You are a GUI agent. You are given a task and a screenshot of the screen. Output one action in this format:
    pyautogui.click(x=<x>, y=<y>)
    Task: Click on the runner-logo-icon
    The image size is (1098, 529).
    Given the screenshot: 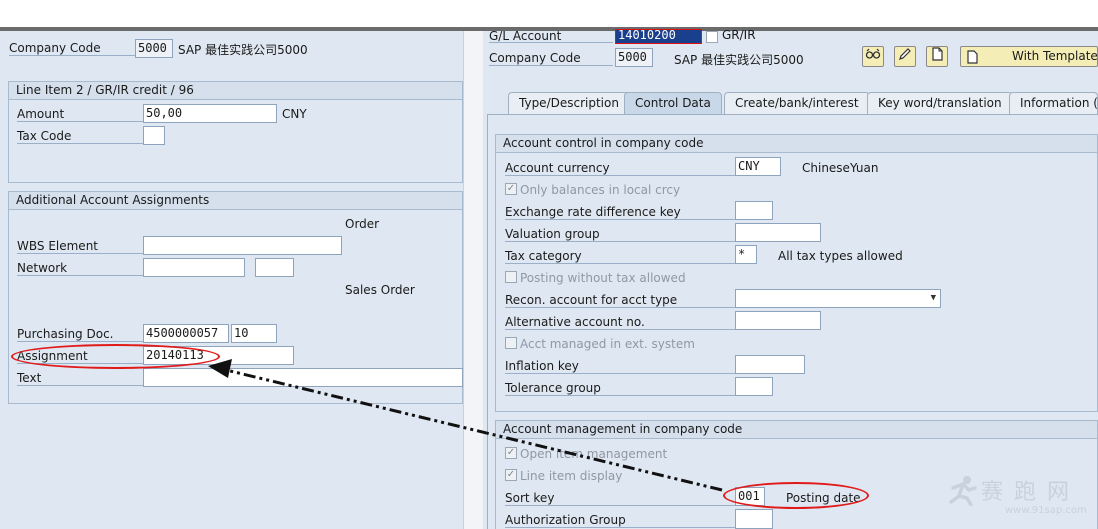 What is the action you would take?
    pyautogui.click(x=963, y=491)
    